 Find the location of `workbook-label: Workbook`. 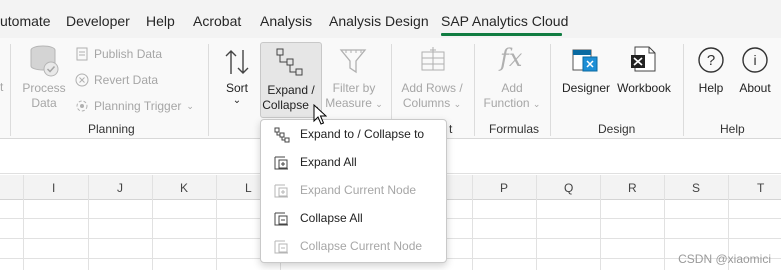

workbook-label: Workbook is located at coordinates (644, 88).